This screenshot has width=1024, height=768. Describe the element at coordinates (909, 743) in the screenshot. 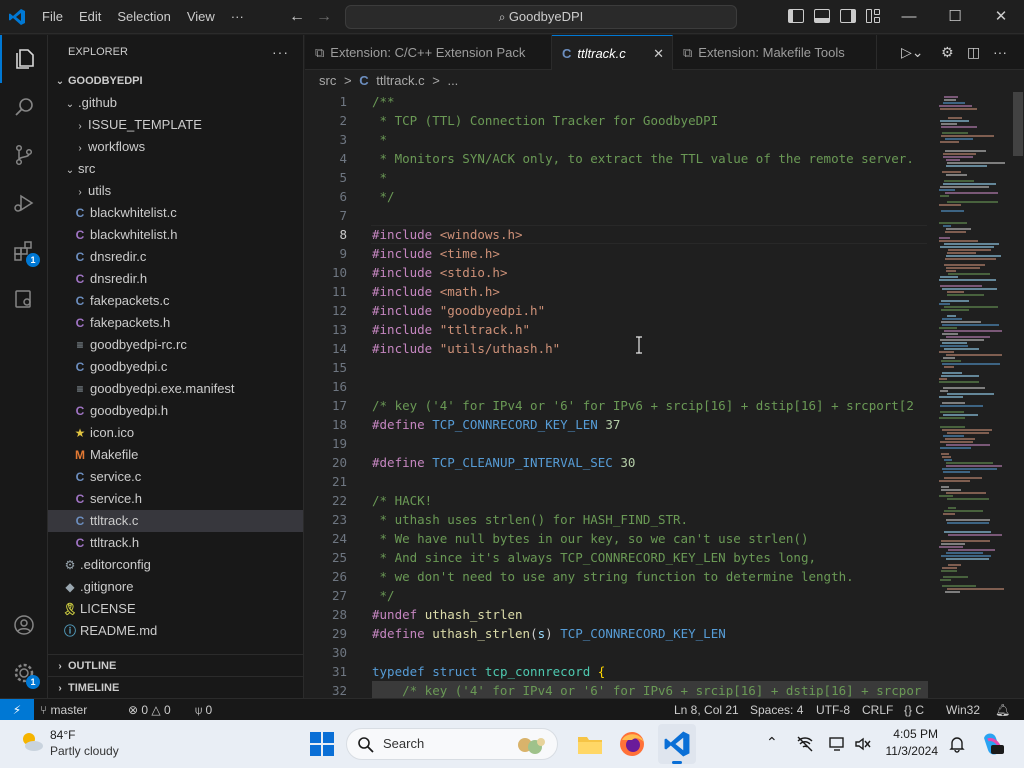

I see `taskbar-clock: 4:05 PM 11/3/2024` at that location.